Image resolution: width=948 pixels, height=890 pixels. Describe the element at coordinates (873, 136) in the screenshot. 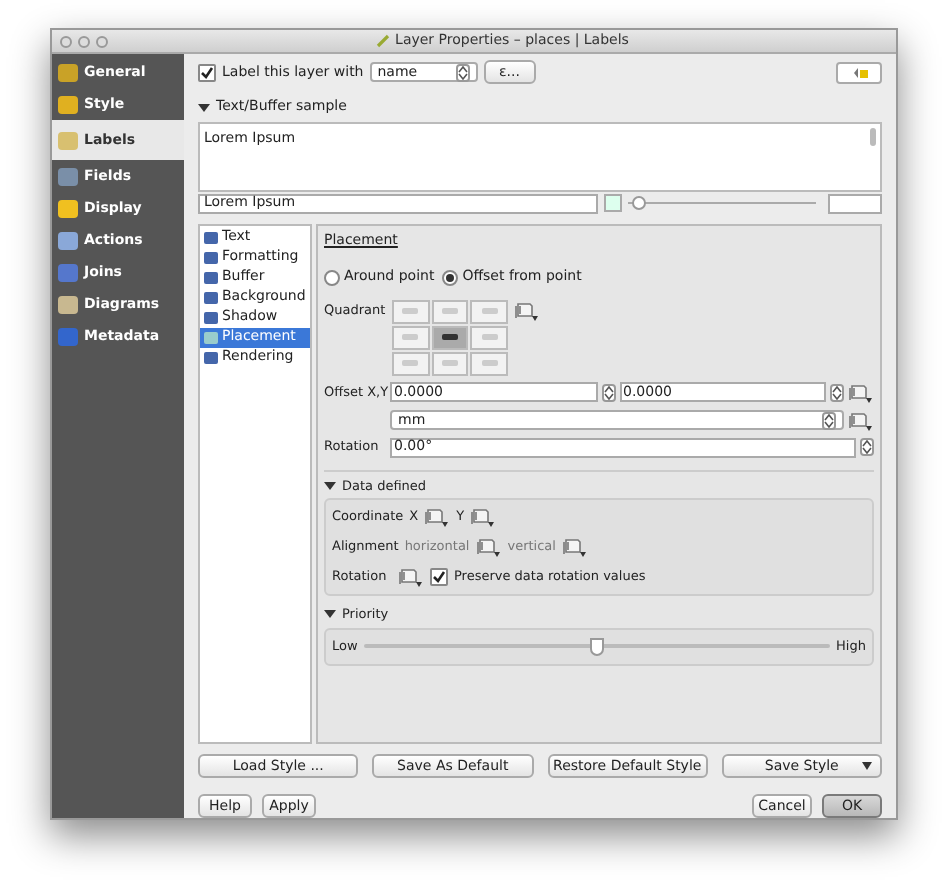

I see `scrollbar` at that location.